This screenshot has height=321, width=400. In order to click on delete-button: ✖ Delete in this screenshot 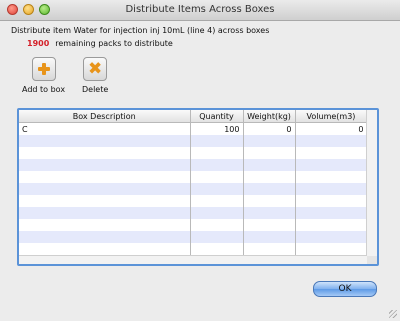, I will do `click(95, 75)`.